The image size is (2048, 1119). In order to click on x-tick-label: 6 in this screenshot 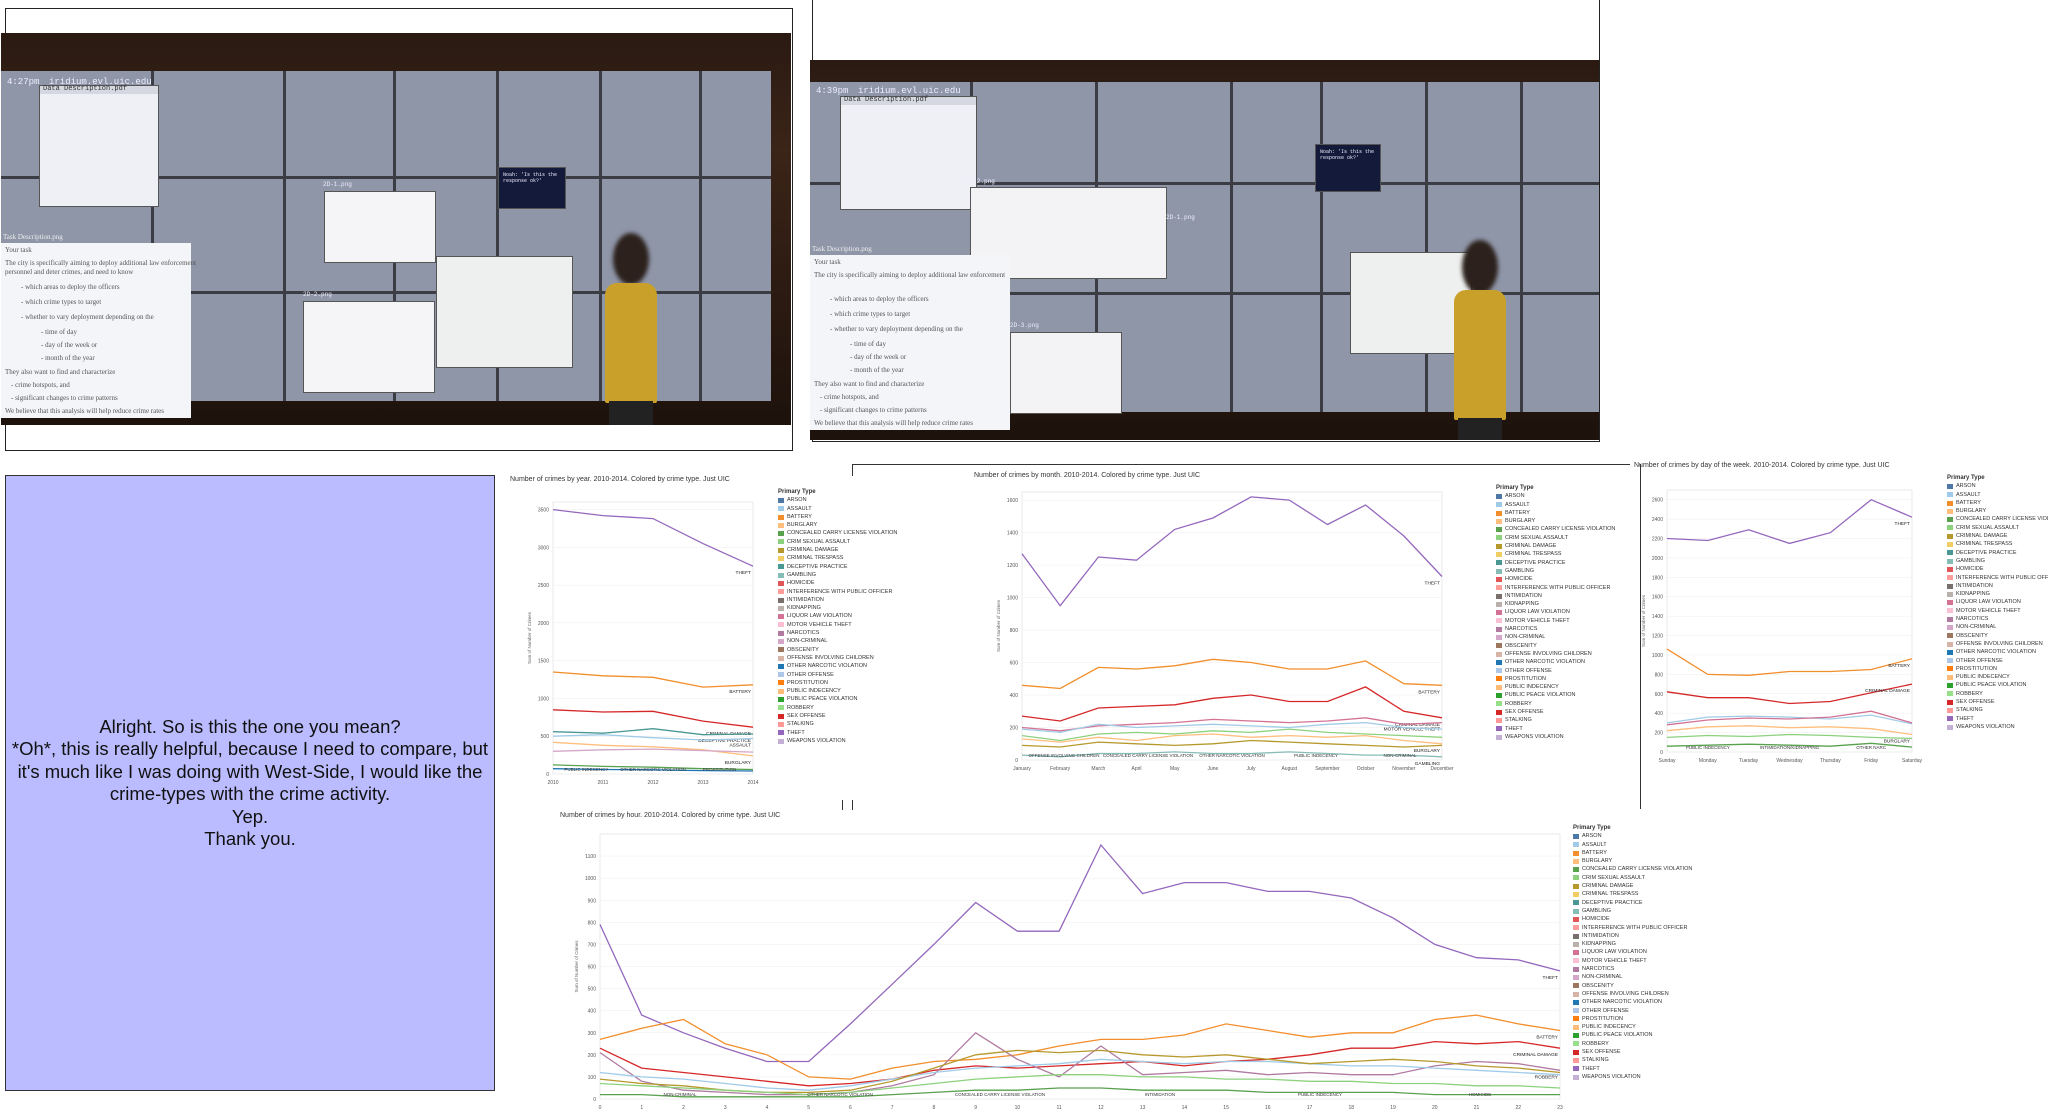, I will do `click(850, 1108)`.